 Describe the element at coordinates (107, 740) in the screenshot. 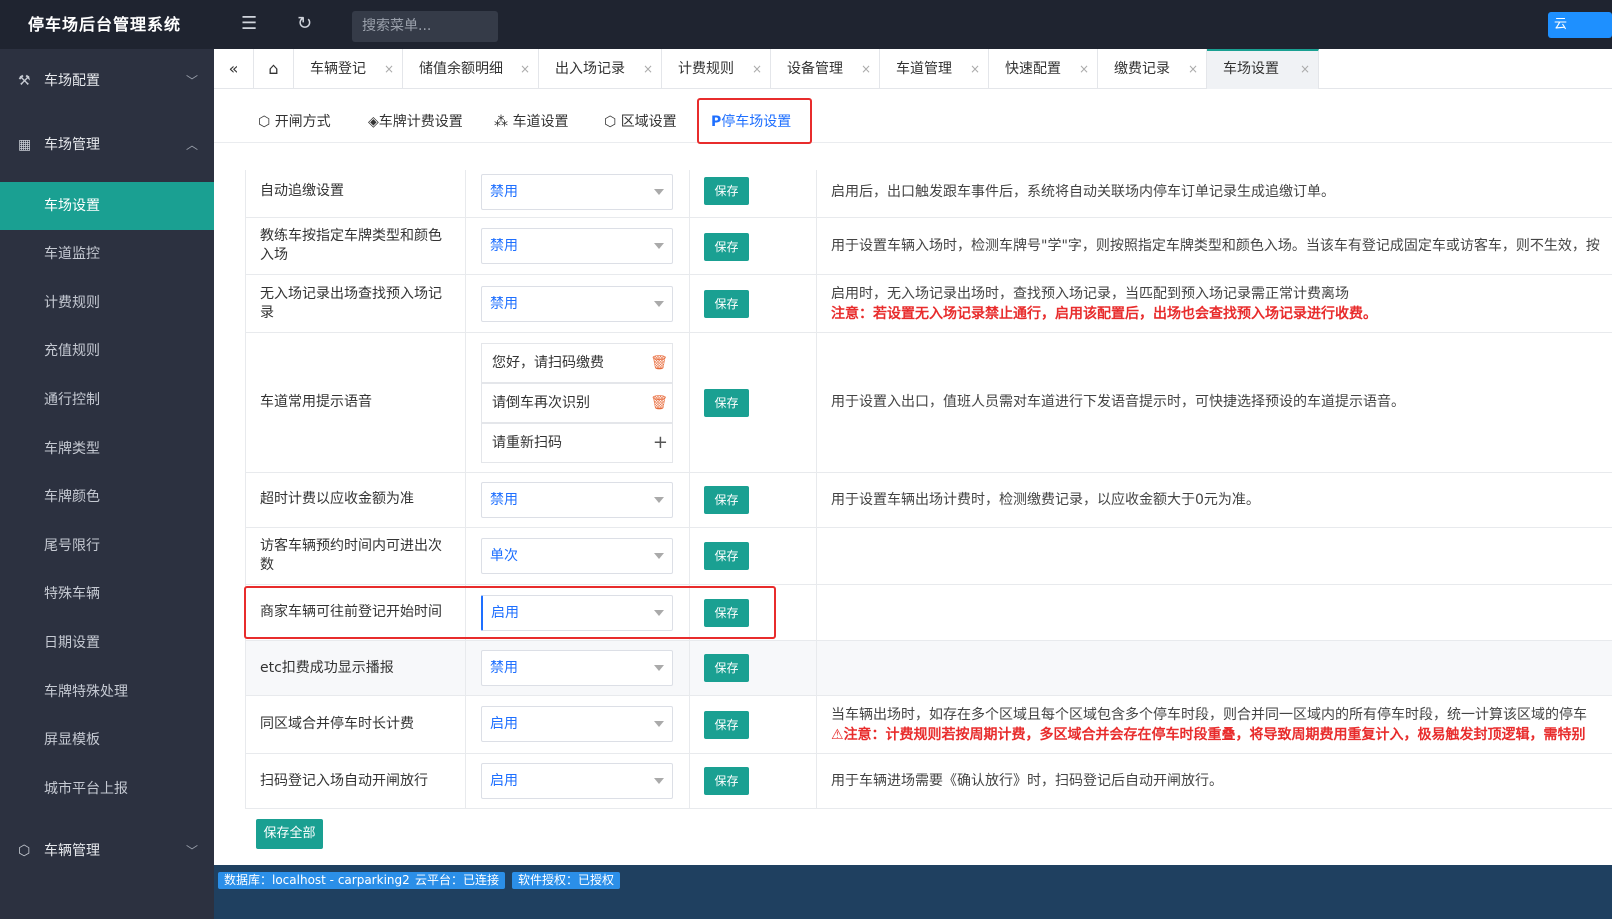

I see `sidebar-item-display-template: 屏显模板` at that location.